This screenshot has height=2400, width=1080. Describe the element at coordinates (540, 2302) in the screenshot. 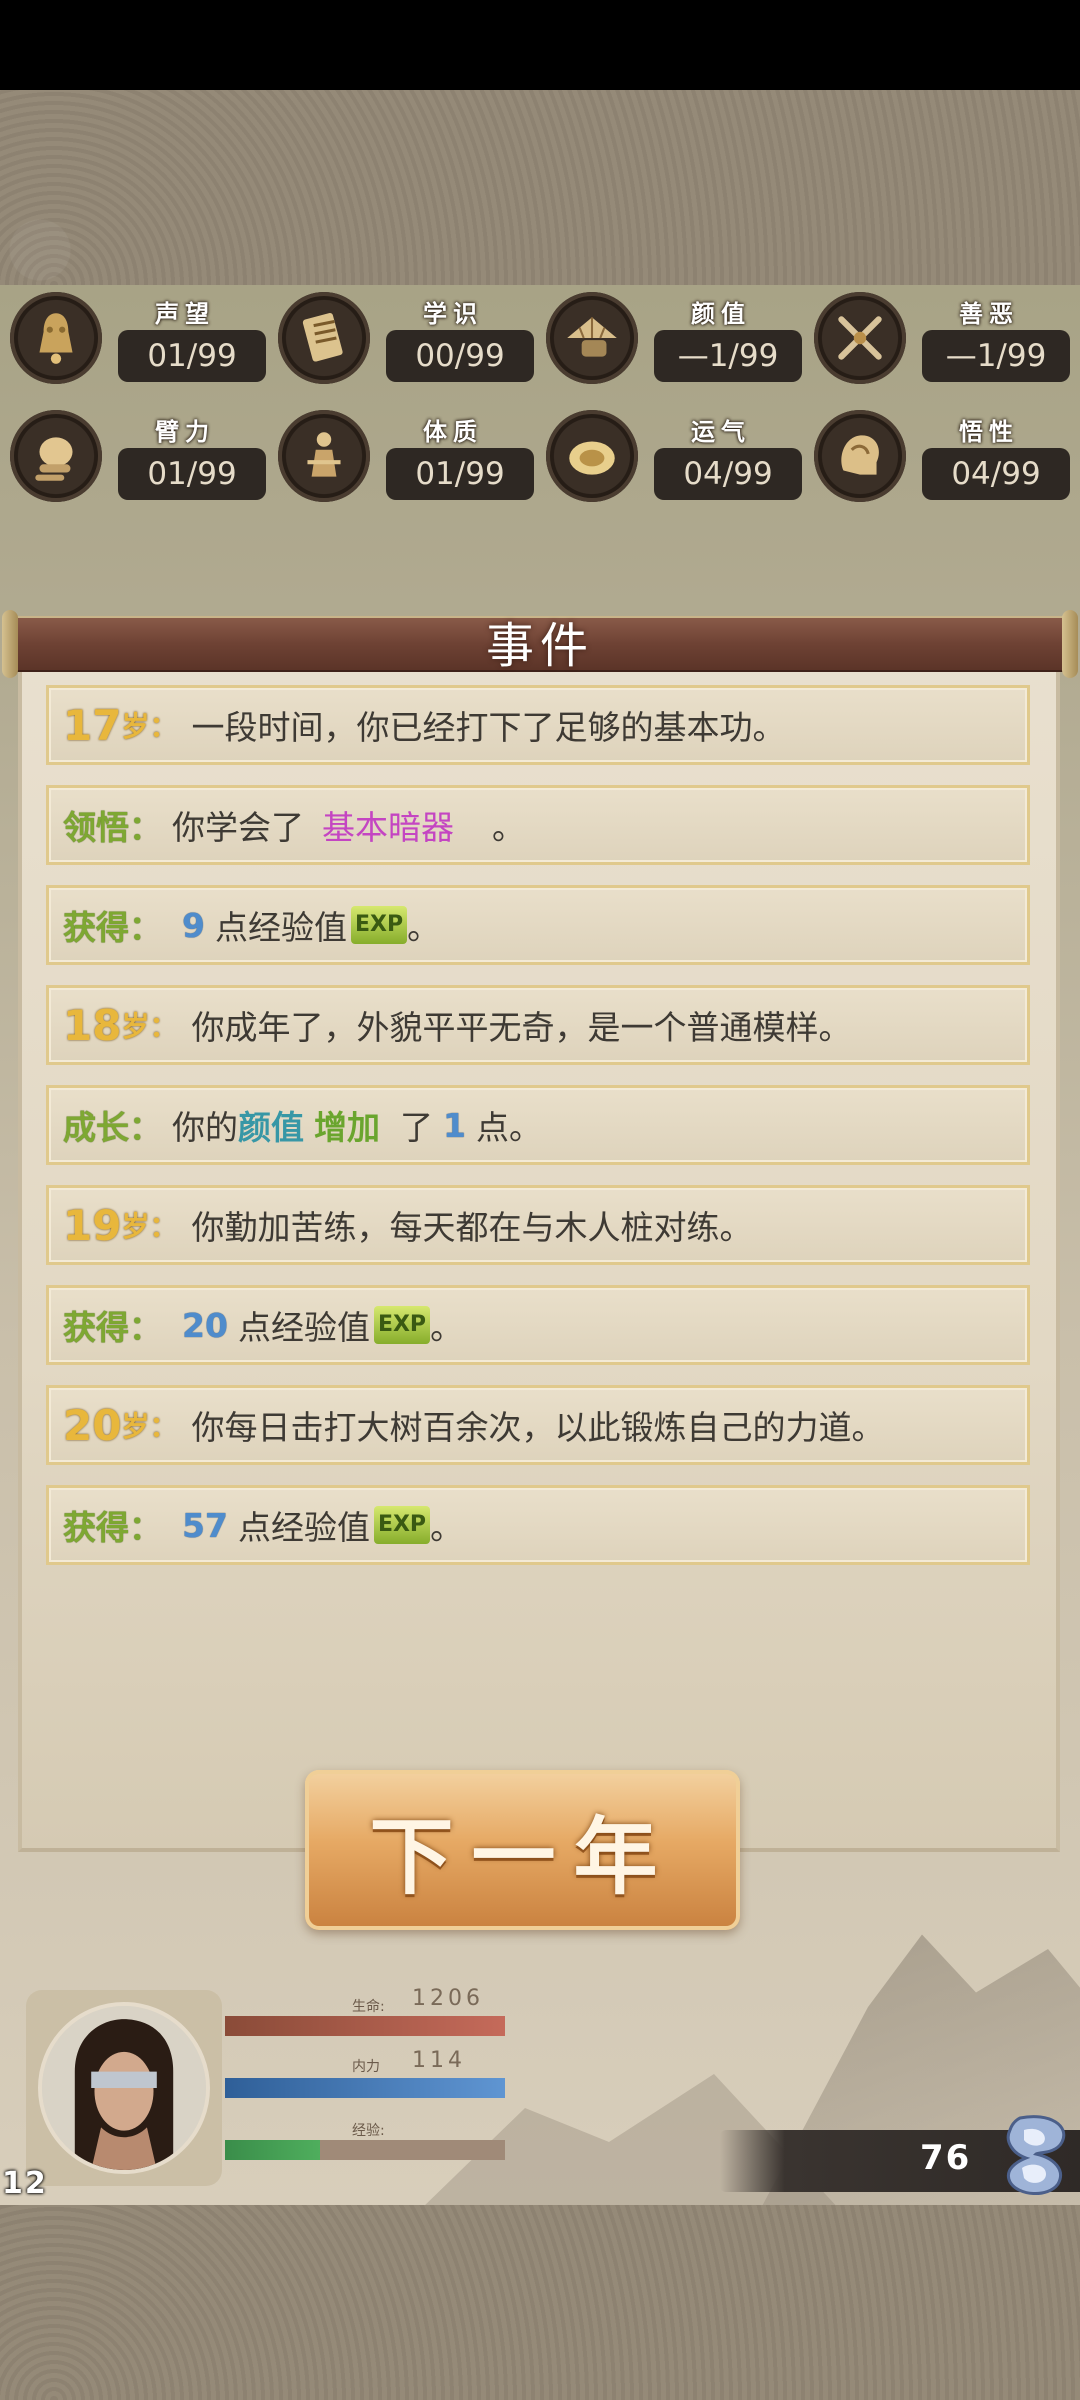

I see `bottom-decor-band` at that location.